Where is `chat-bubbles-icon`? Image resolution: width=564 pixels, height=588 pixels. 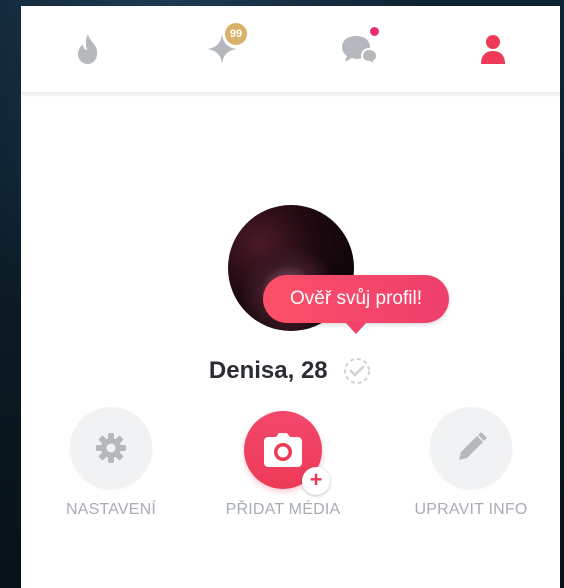
chat-bubbles-icon is located at coordinates (360, 51).